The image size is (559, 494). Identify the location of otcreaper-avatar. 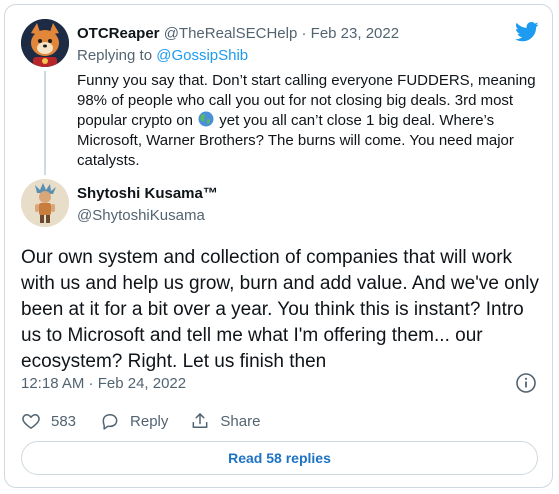
(45, 43).